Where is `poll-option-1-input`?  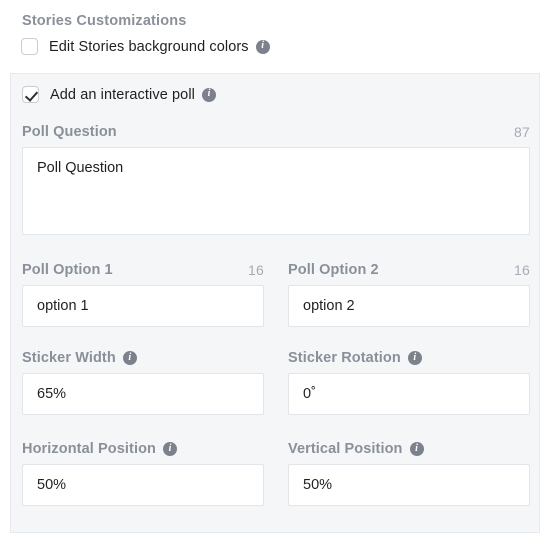
poll-option-1-input is located at coordinates (143, 306).